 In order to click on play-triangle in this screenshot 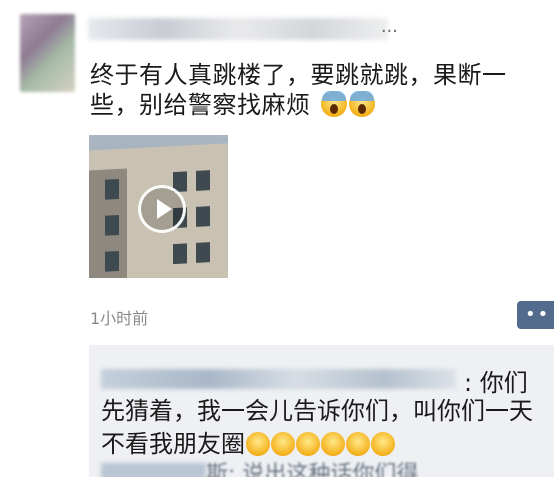, I will do `click(164, 209)`.